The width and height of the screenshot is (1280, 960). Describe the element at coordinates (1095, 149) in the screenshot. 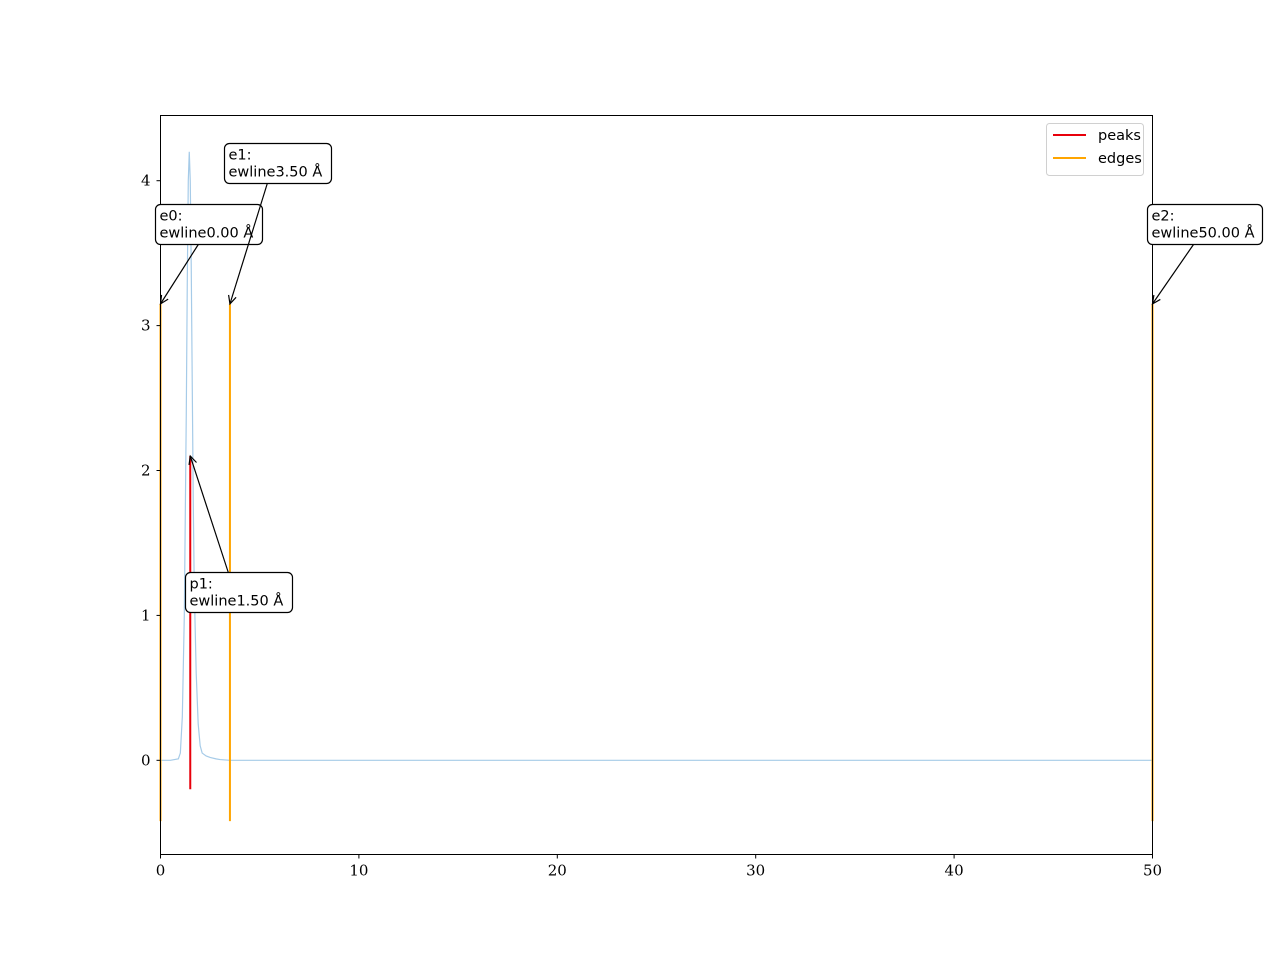

I see `legend: peaks edges` at that location.